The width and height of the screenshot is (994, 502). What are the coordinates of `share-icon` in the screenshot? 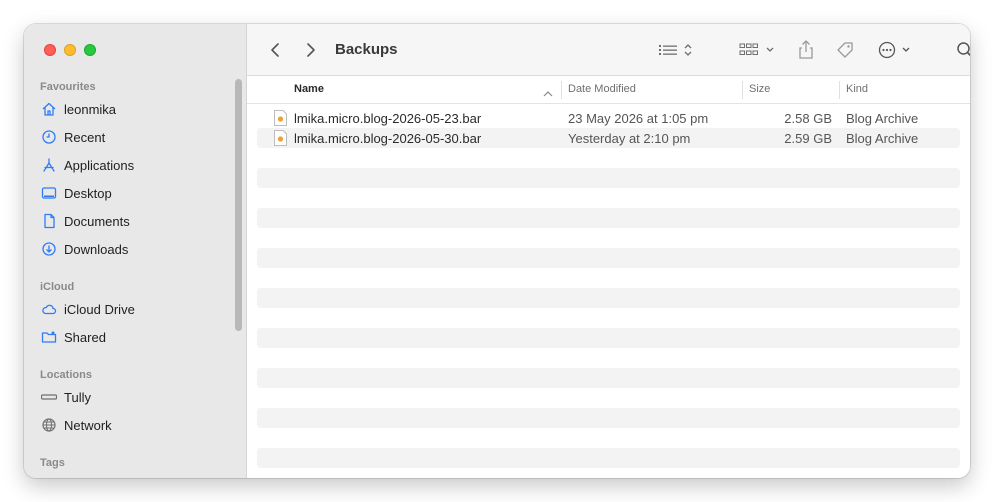 It's located at (806, 50).